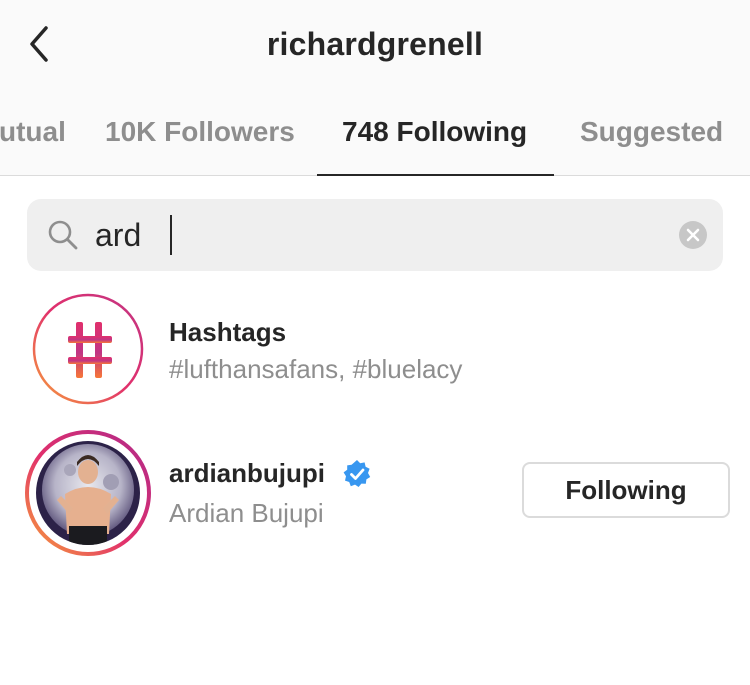 This screenshot has height=685, width=750. Describe the element at coordinates (88, 493) in the screenshot. I see `avatar` at that location.